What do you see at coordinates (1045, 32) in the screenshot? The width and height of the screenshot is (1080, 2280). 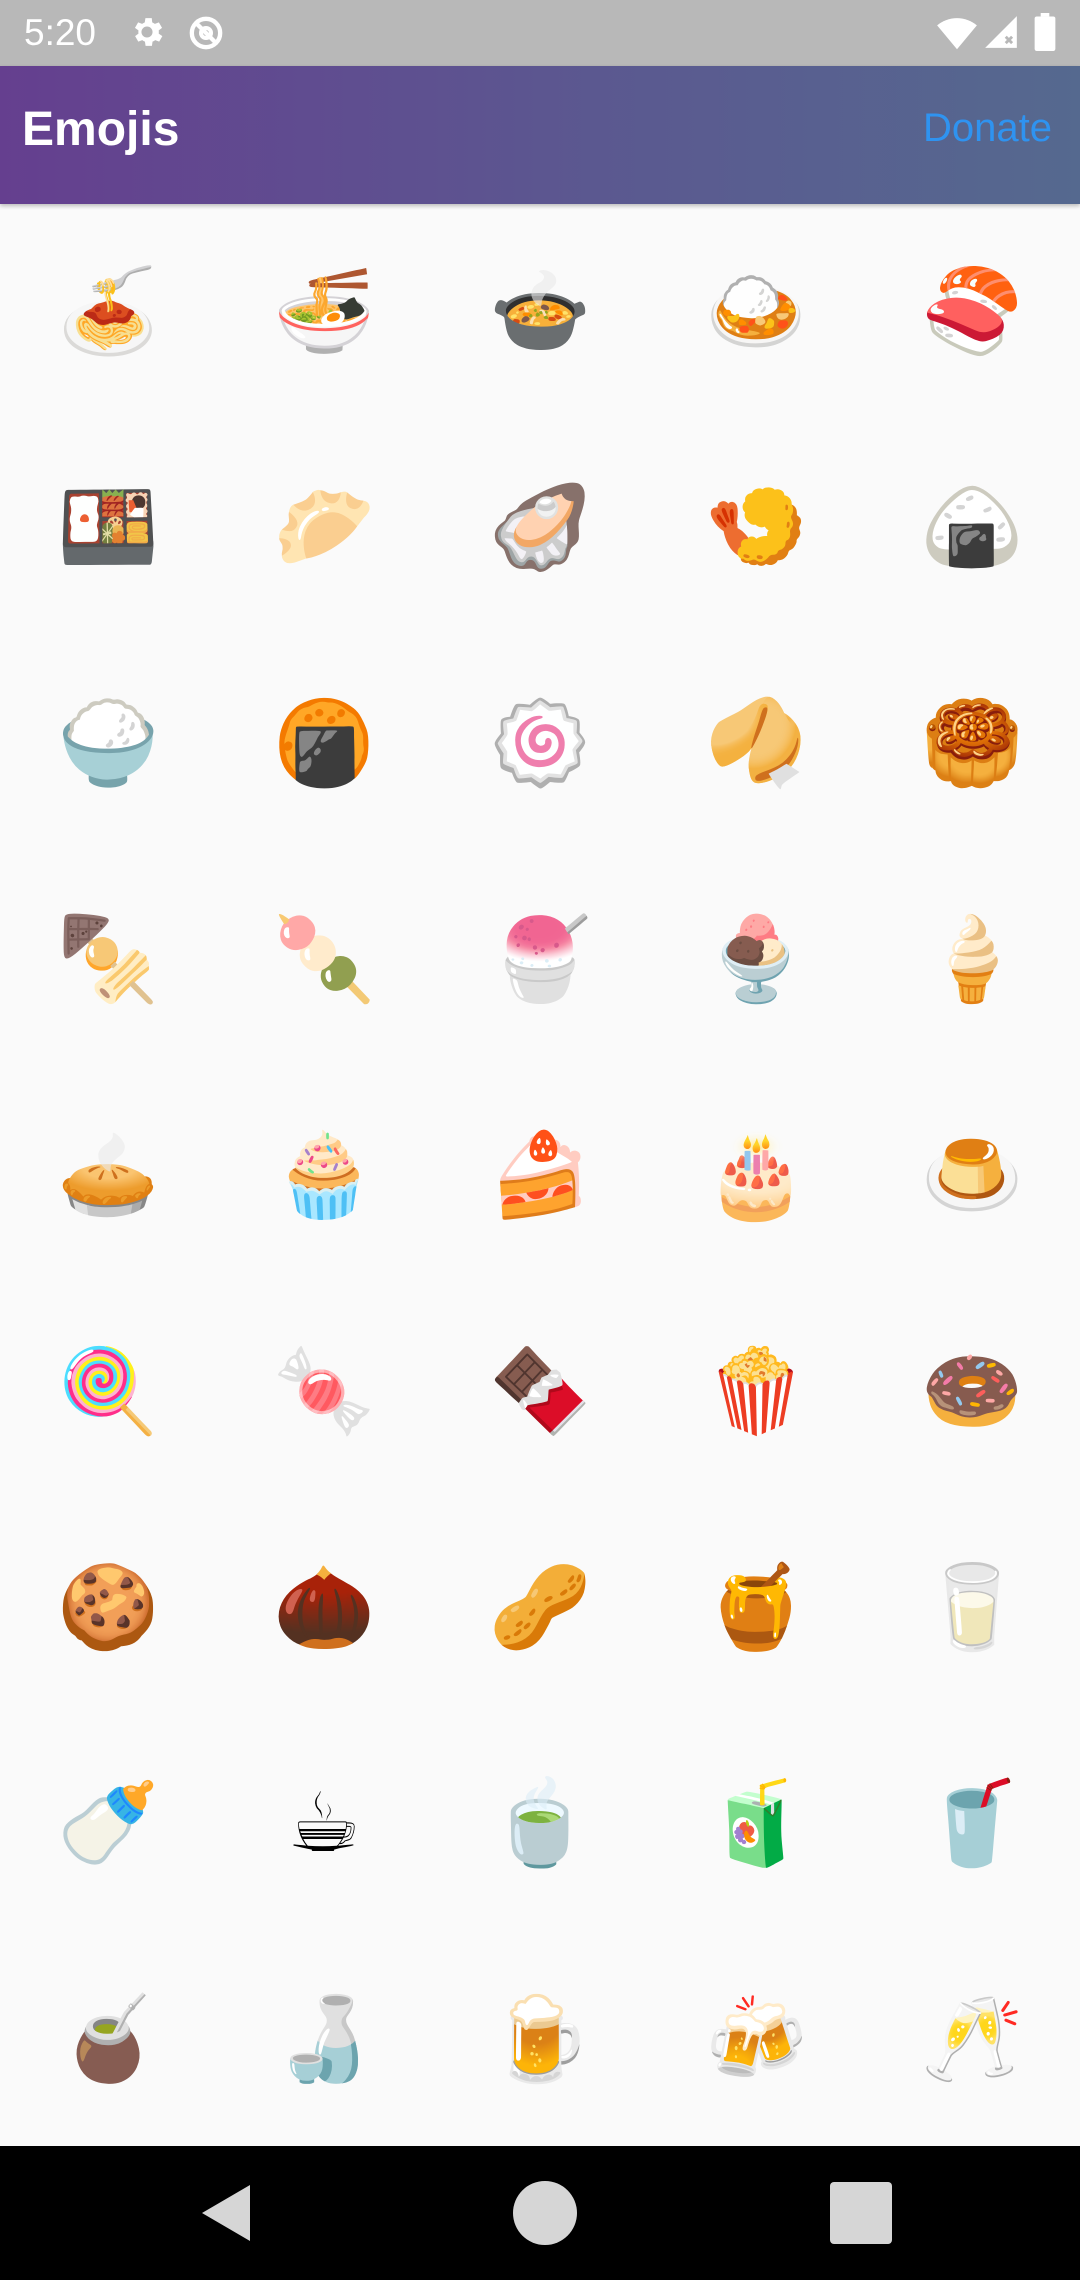 I see `battery-icon` at bounding box center [1045, 32].